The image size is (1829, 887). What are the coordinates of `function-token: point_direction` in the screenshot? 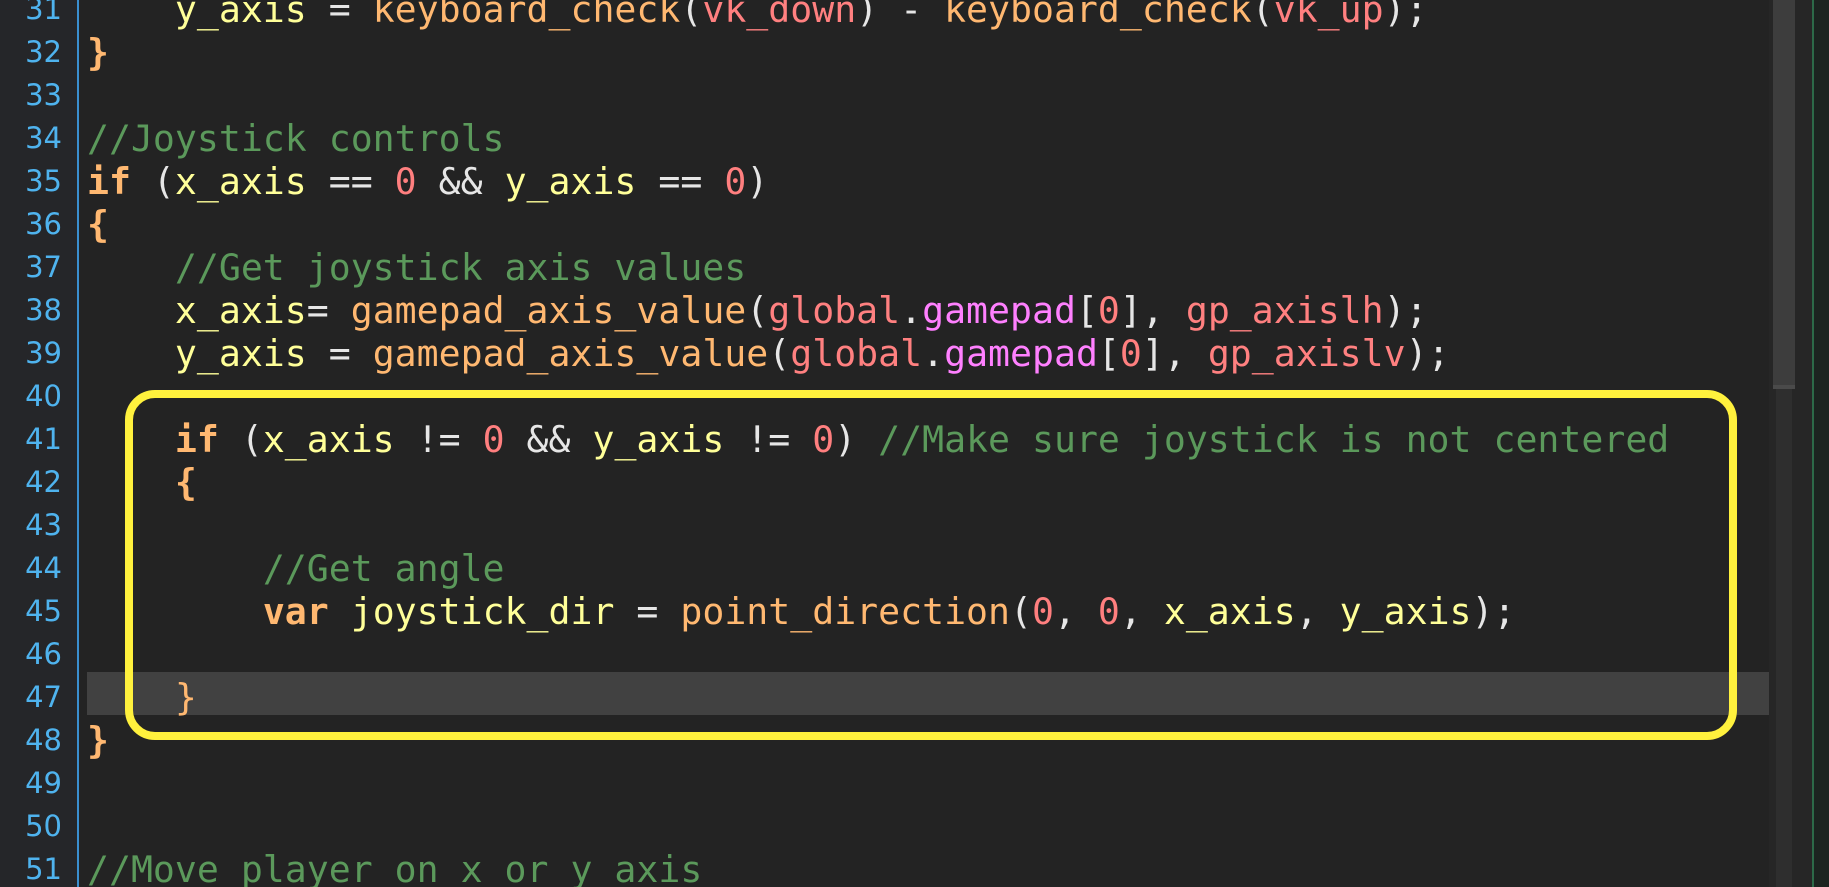 It's located at (845, 611).